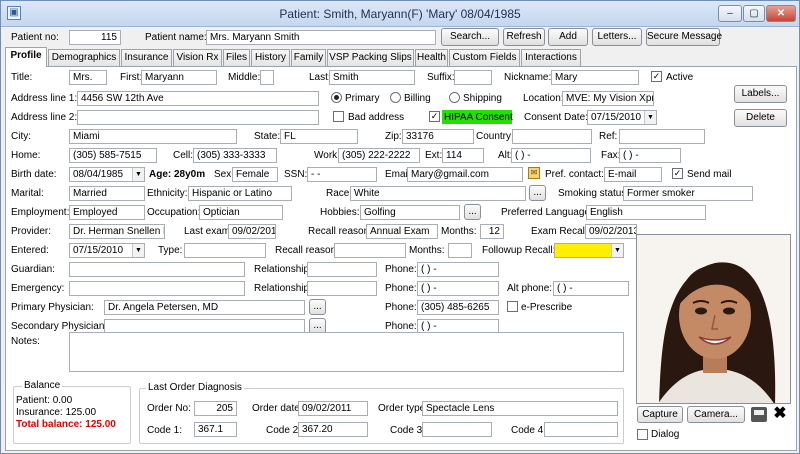 The height and width of the screenshot is (454, 800). I want to click on tab-vsp-packing-slips: VSP Packing Slips, so click(370, 57).